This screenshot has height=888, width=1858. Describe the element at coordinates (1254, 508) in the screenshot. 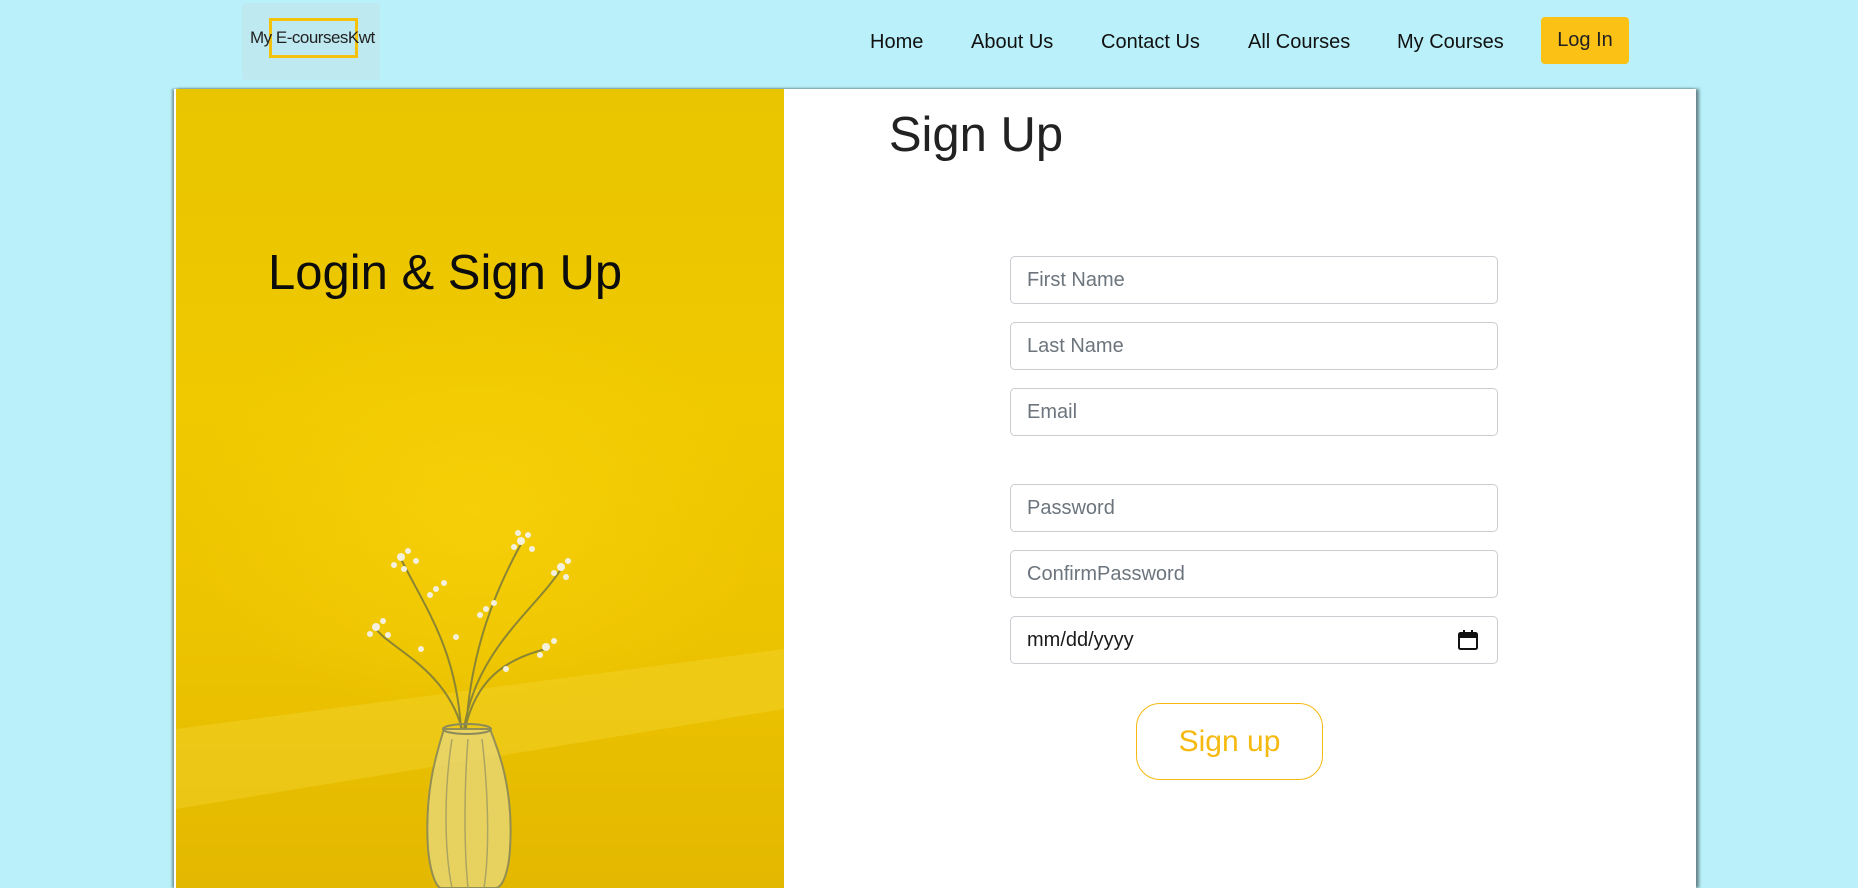

I see `password-field: Password` at that location.